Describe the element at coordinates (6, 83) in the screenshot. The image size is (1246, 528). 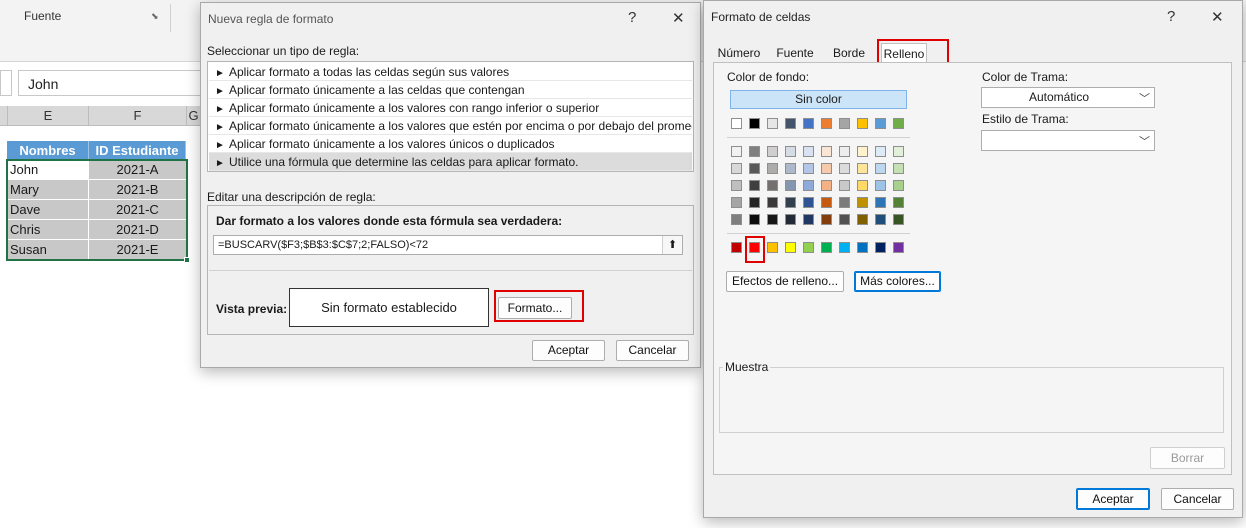
I see `name-box` at that location.